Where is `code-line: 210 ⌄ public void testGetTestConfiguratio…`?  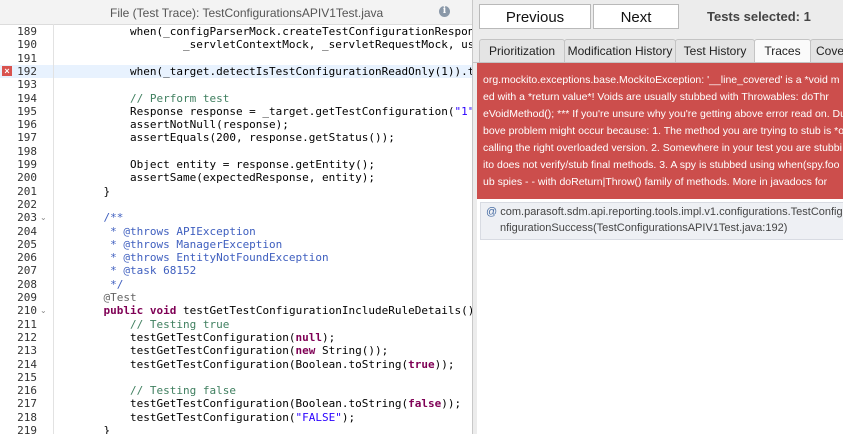
code-line: 210 ⌄ public void testGetTestConfiguratio… is located at coordinates (236, 310).